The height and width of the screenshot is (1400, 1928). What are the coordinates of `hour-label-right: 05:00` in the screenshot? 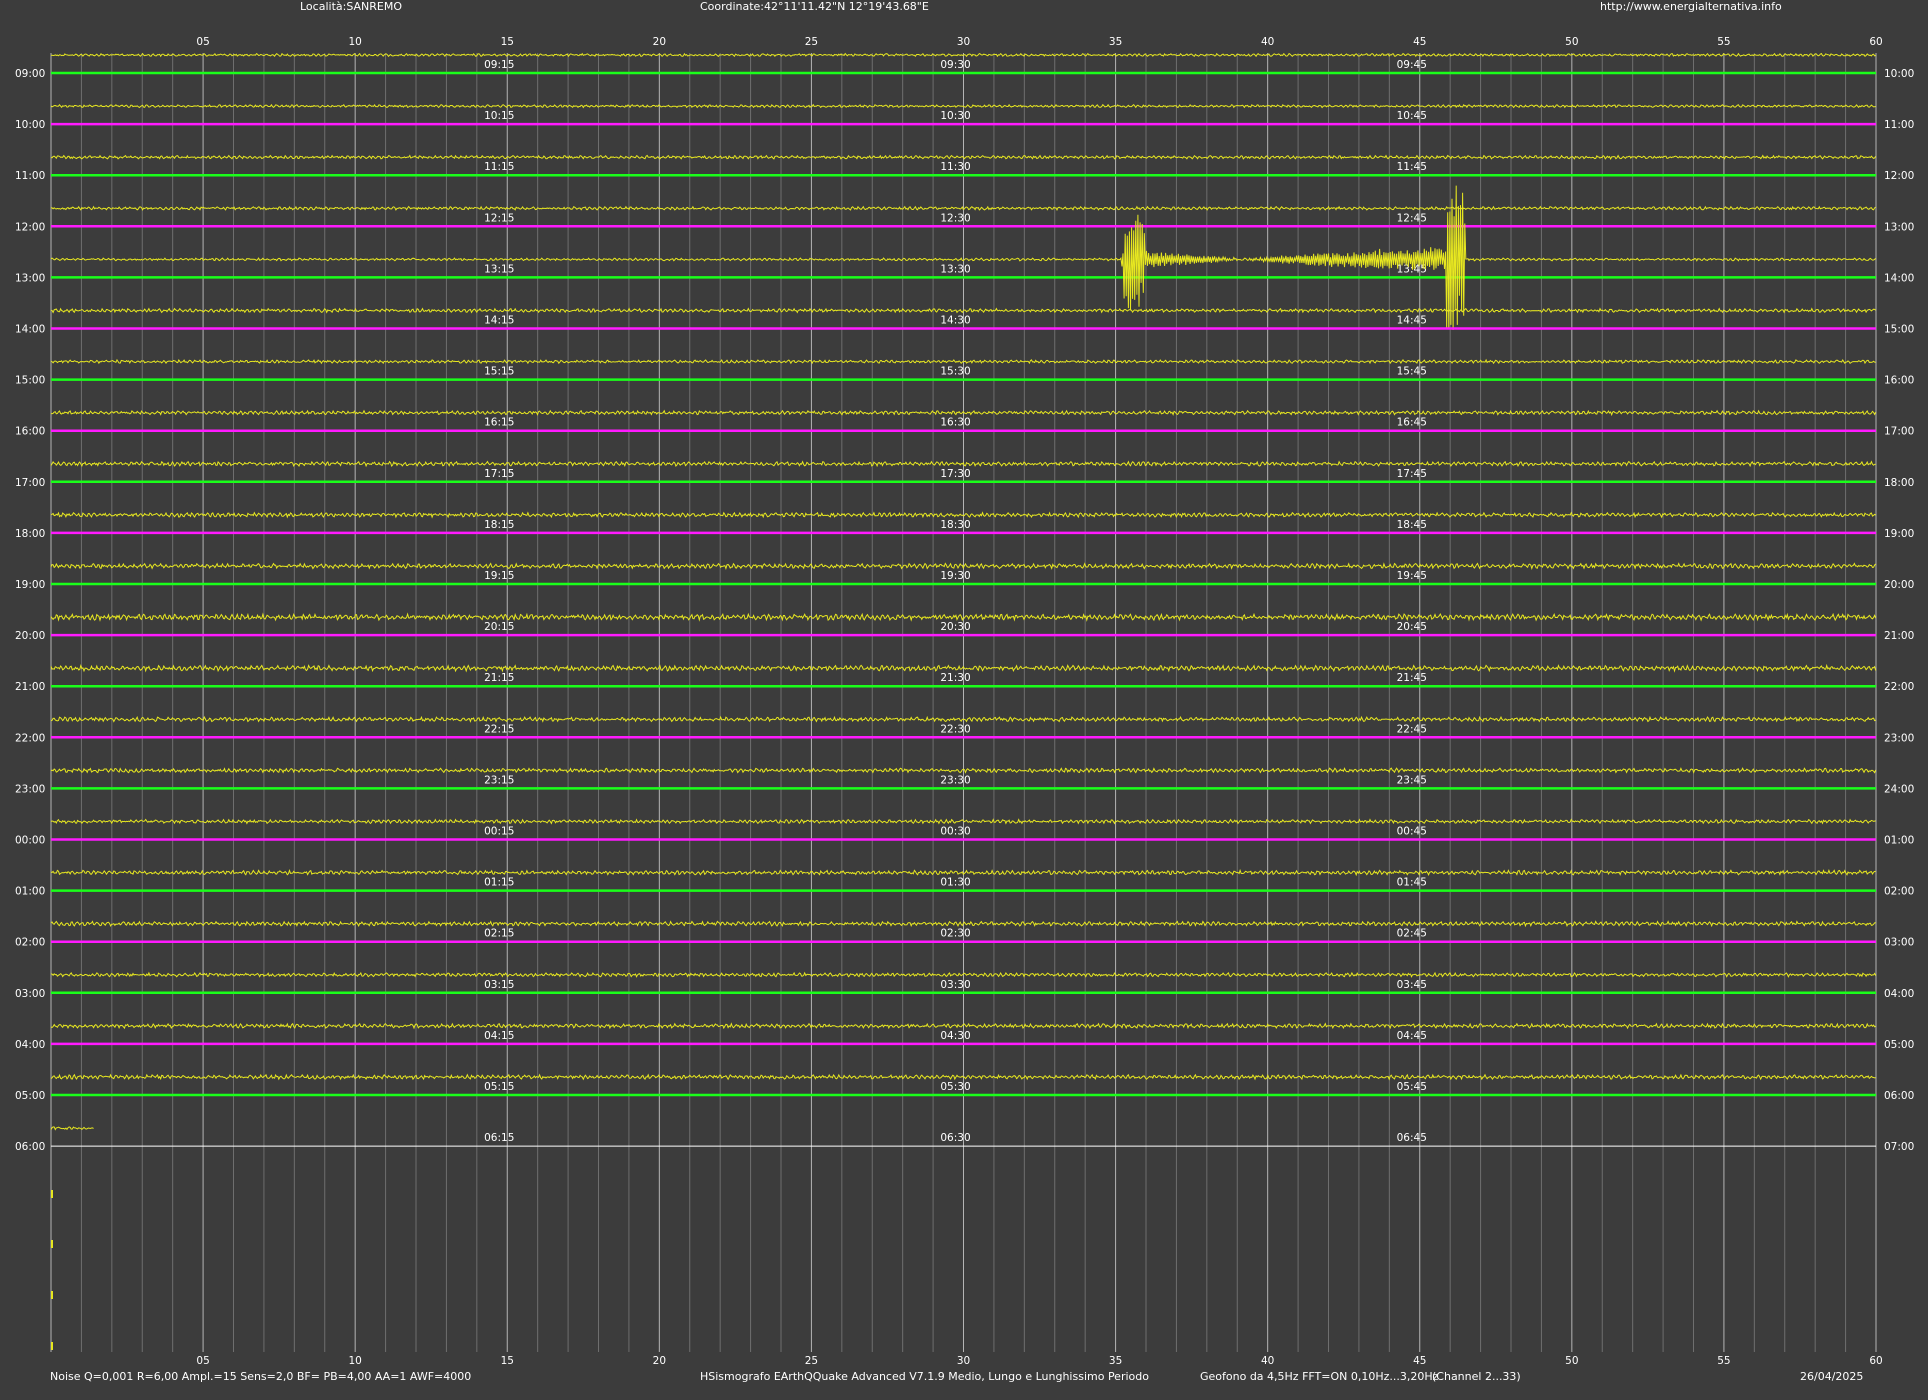 It's located at (1899, 1045).